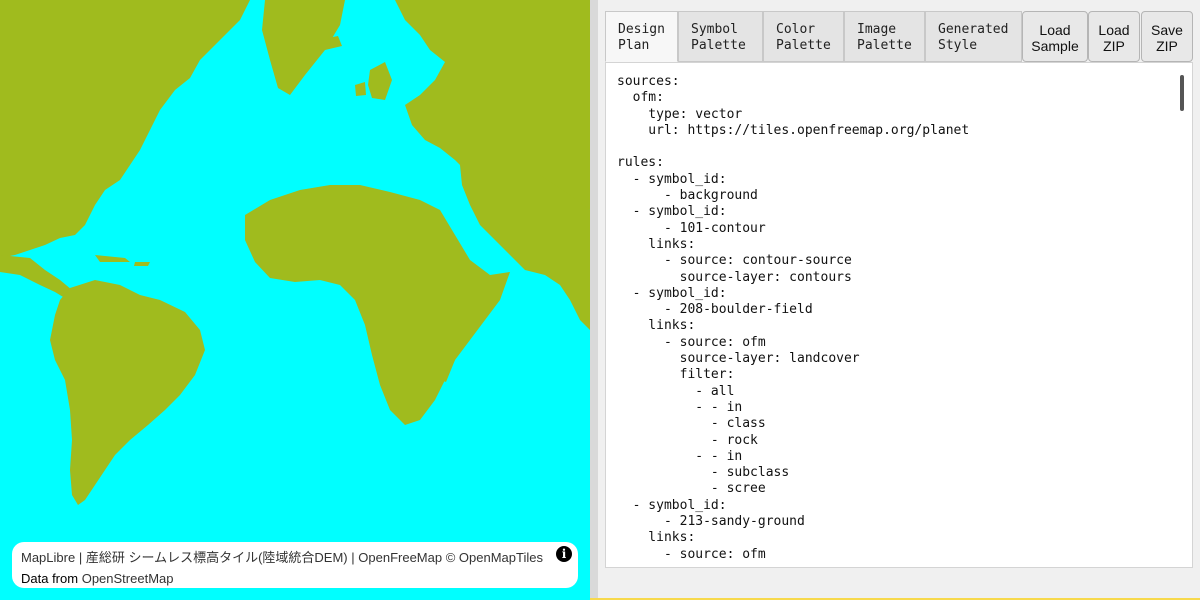 This screenshot has width=1200, height=600. Describe the element at coordinates (36, 277) in the screenshot. I see `central-america-landmass` at that location.